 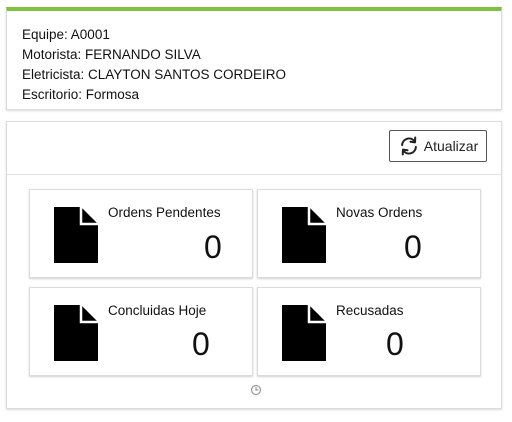 What do you see at coordinates (111, 54) in the screenshot?
I see `driver-label: Motorista: FERNANDO SILVA` at bounding box center [111, 54].